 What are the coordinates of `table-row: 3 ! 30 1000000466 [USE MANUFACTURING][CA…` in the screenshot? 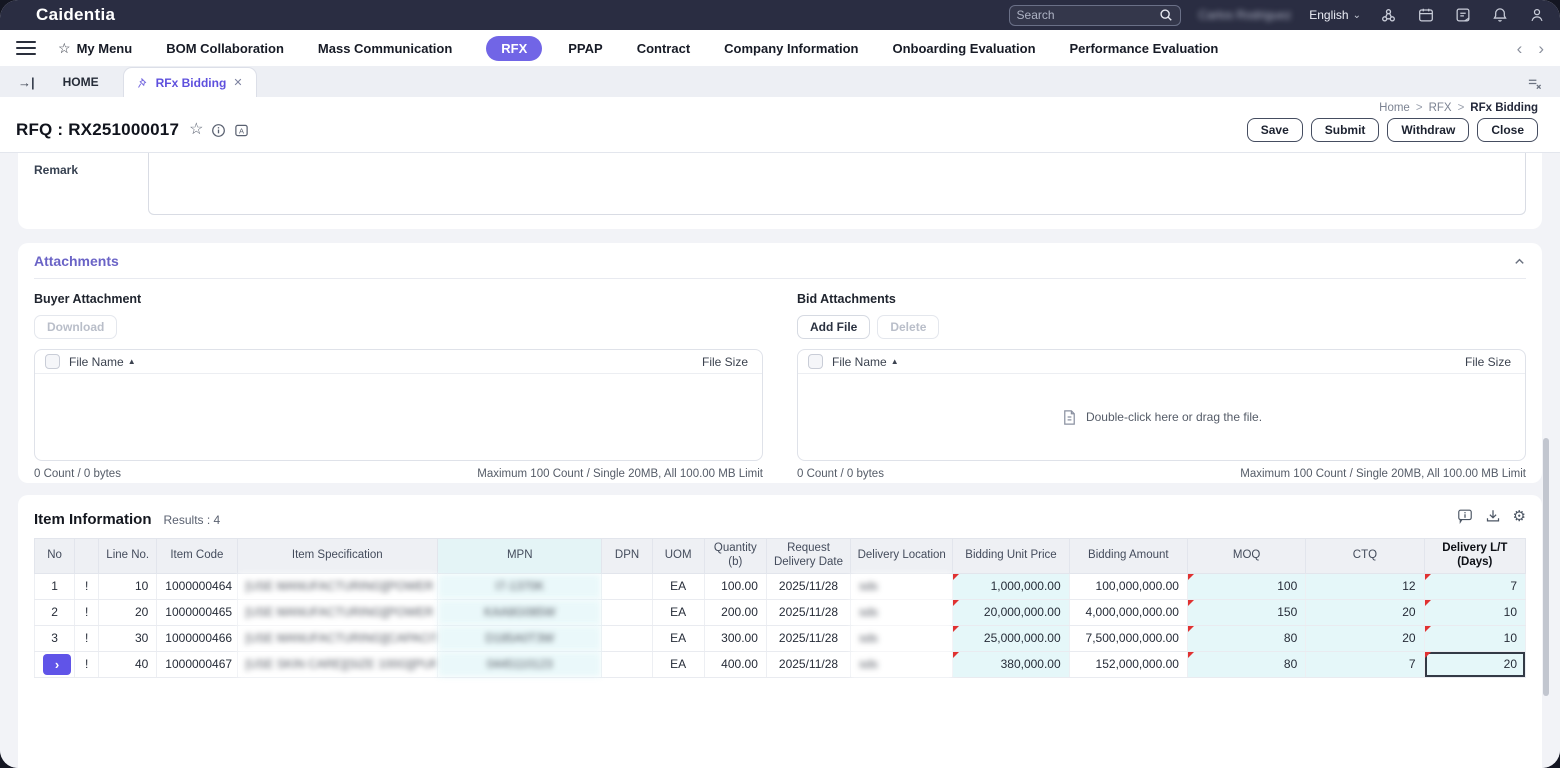 It's located at (780, 638).